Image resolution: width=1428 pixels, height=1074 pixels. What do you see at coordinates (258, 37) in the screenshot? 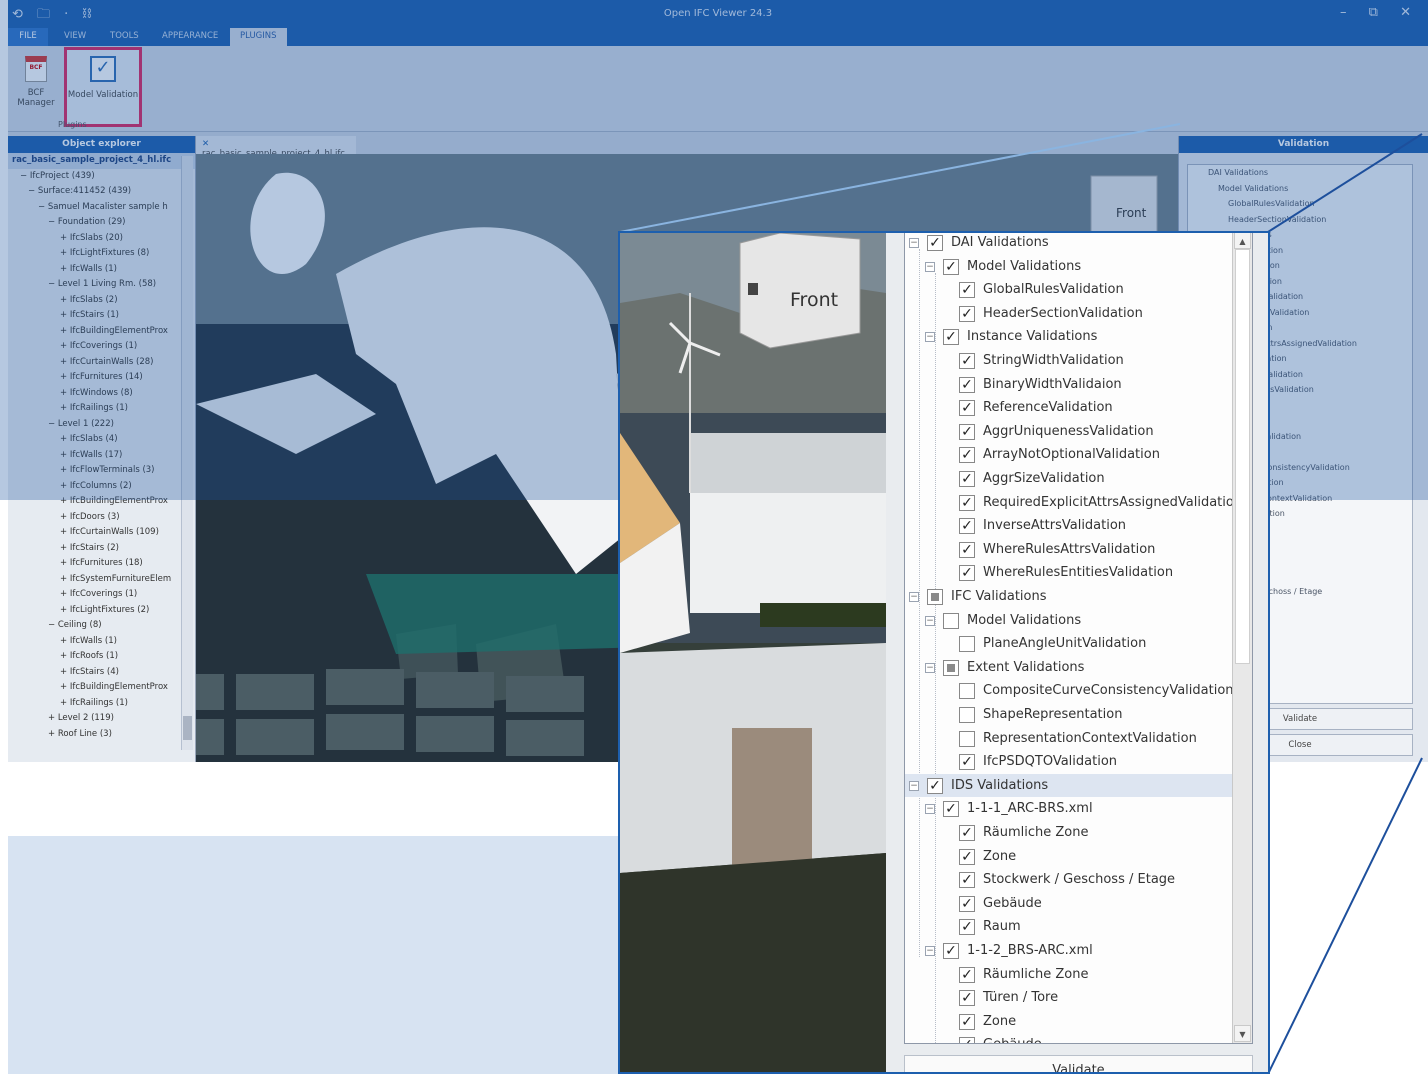
I see `tab-plugins: PLUGINS` at bounding box center [258, 37].